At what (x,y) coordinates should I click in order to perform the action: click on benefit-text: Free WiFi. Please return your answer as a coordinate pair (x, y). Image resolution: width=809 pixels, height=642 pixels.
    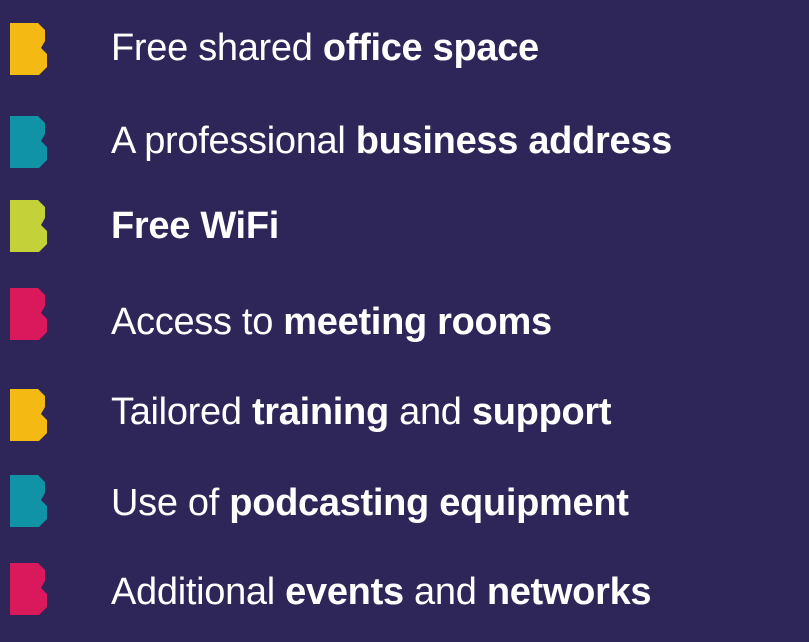
    Looking at the image, I should click on (195, 226).